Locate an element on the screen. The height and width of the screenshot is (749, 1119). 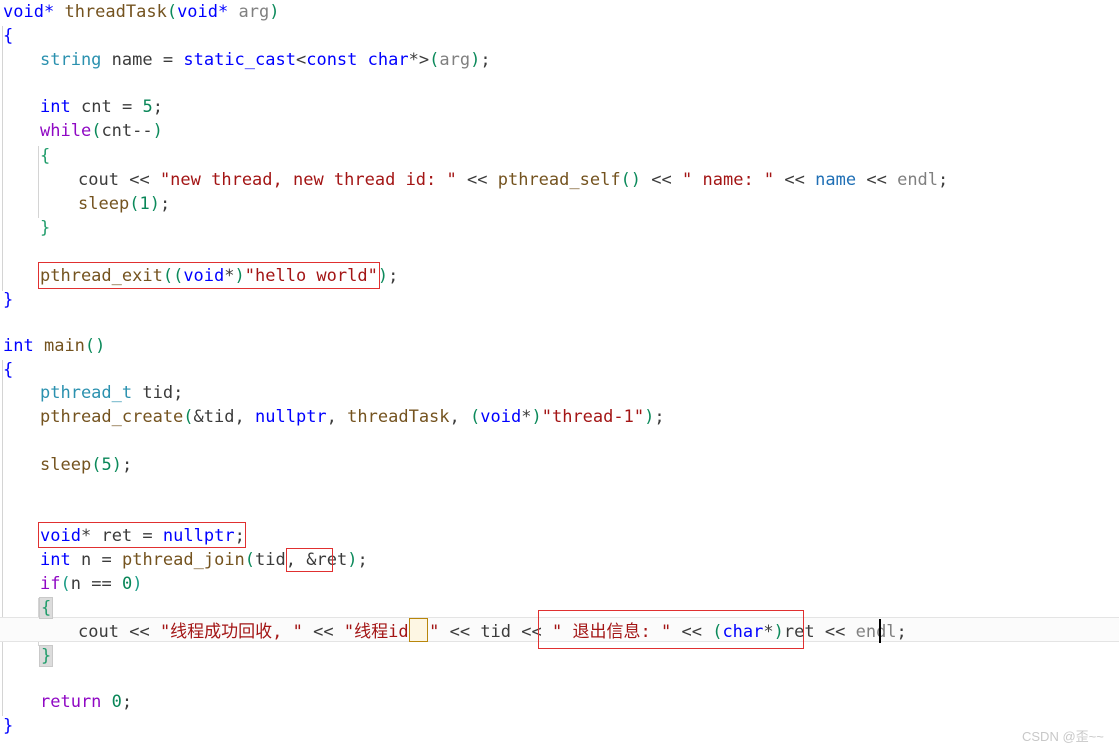
token-function-name: main is located at coordinates (64, 346).